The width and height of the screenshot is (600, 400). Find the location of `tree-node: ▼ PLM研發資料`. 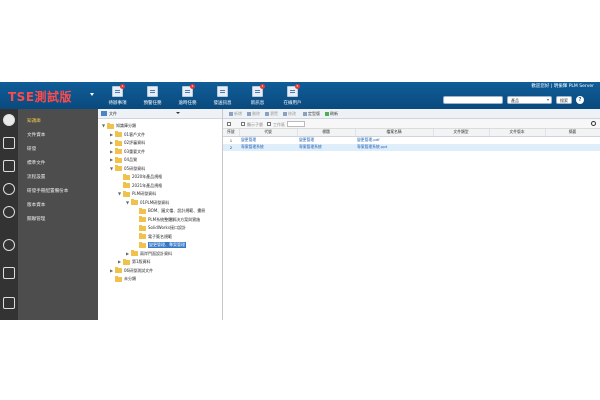

tree-node: ▼ PLM研發資料 is located at coordinates (160, 194).